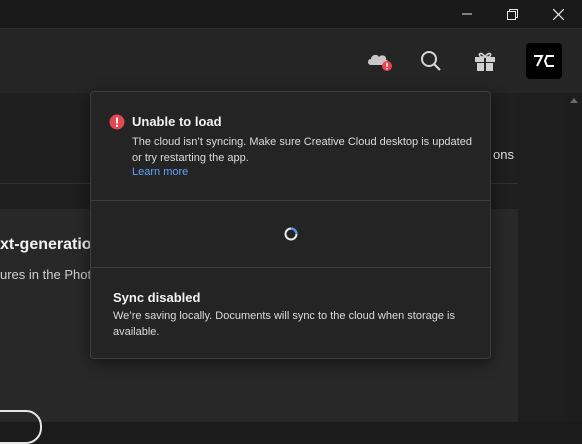  What do you see at coordinates (574, 100) in the screenshot?
I see `scroll-up-icon` at bounding box center [574, 100].